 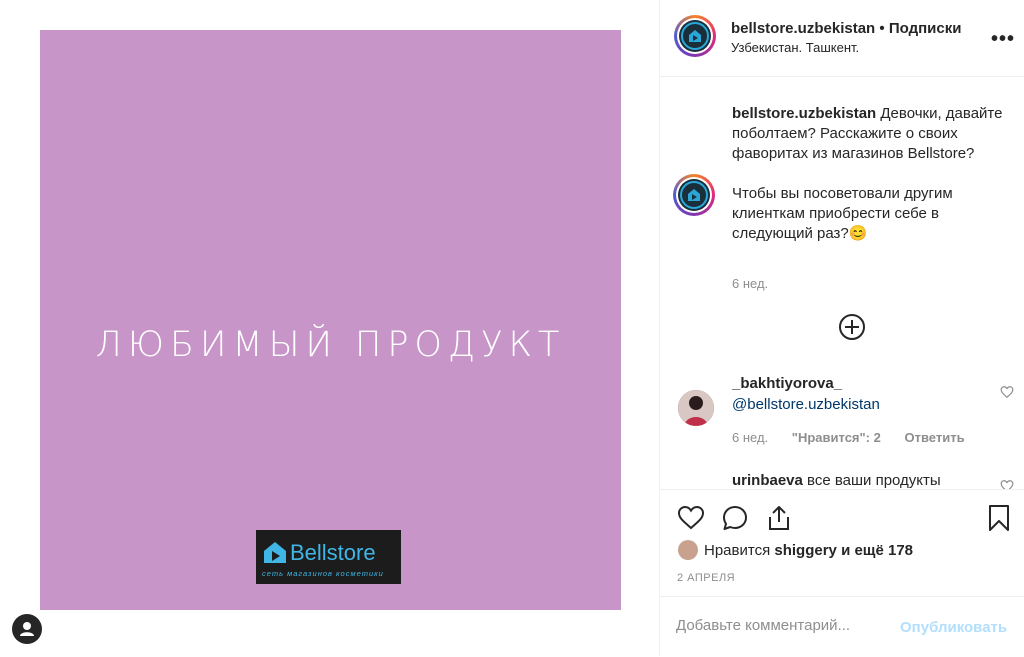 I want to click on liker-username: shiggery, so click(x=805, y=550).